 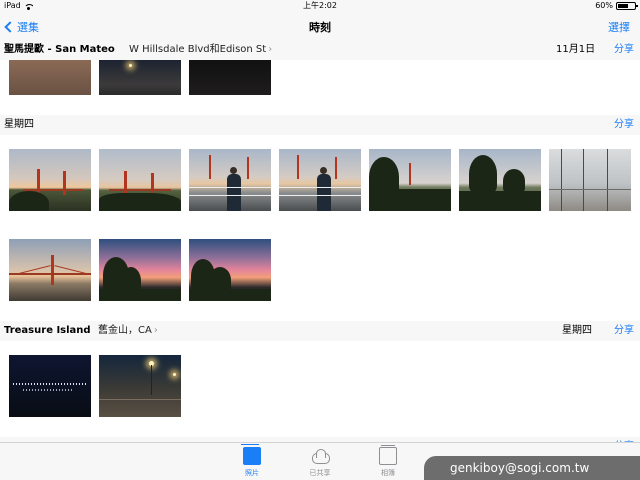 What do you see at coordinates (320, 125) in the screenshot?
I see `section-header: 星期四 分享` at bounding box center [320, 125].